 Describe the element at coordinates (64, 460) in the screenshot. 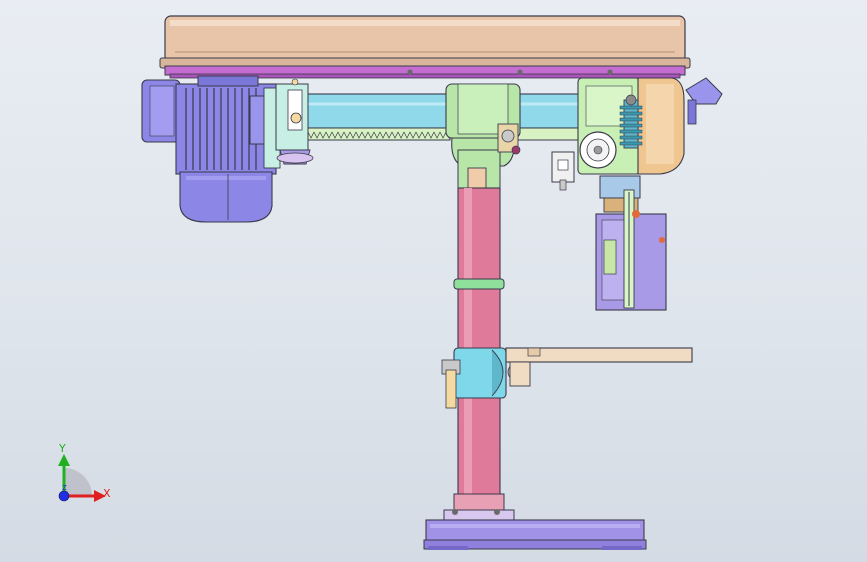

I see `y-axis-arrow` at that location.